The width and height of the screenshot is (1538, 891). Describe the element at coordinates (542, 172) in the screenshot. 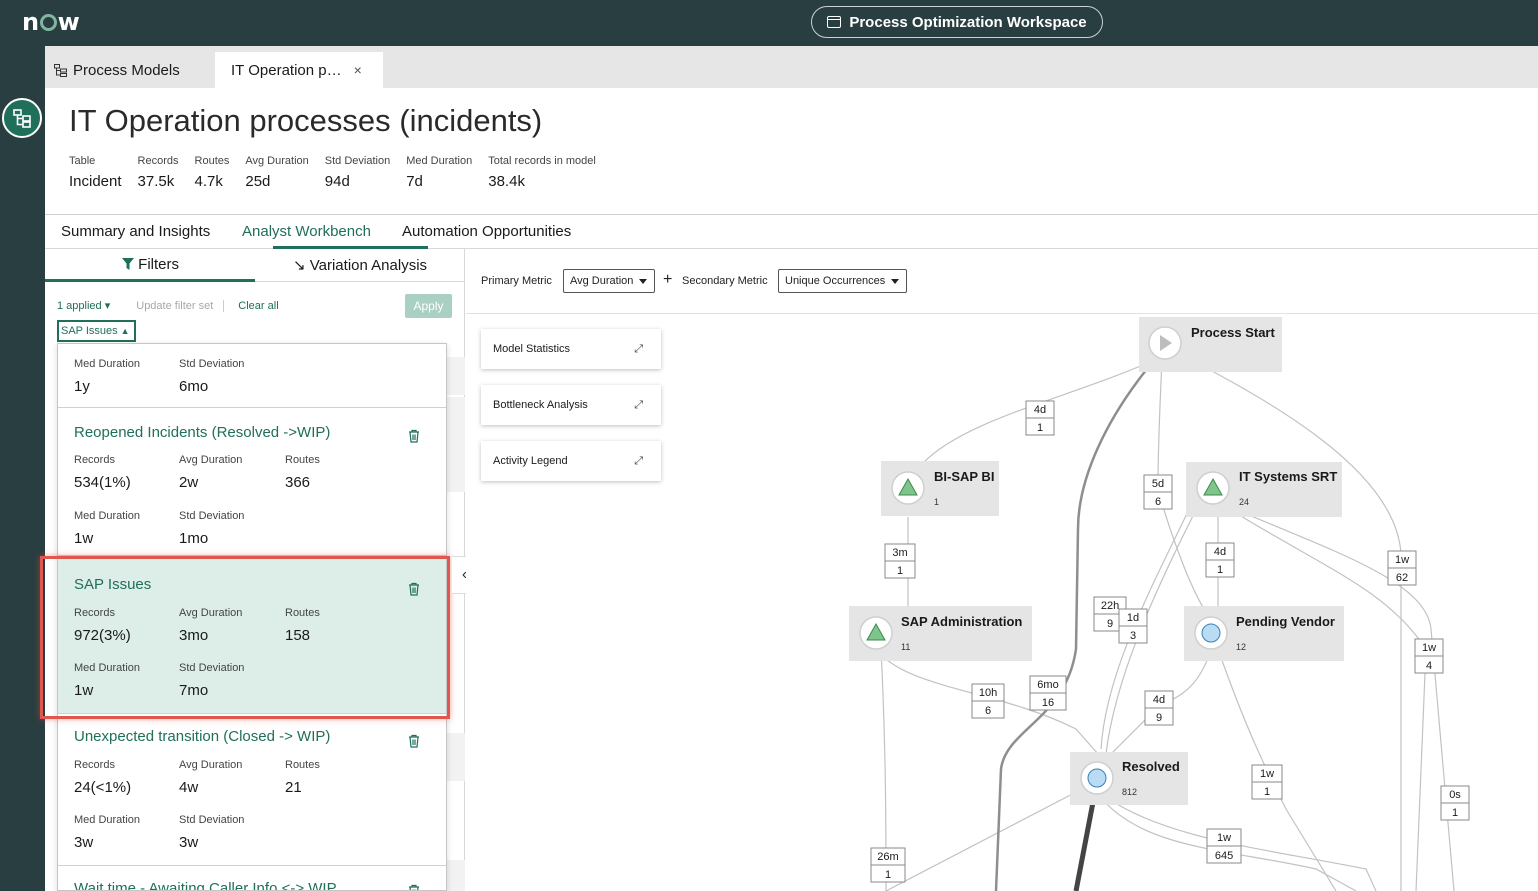

I see `stat-total-records: Total records in model 38.4k` at that location.